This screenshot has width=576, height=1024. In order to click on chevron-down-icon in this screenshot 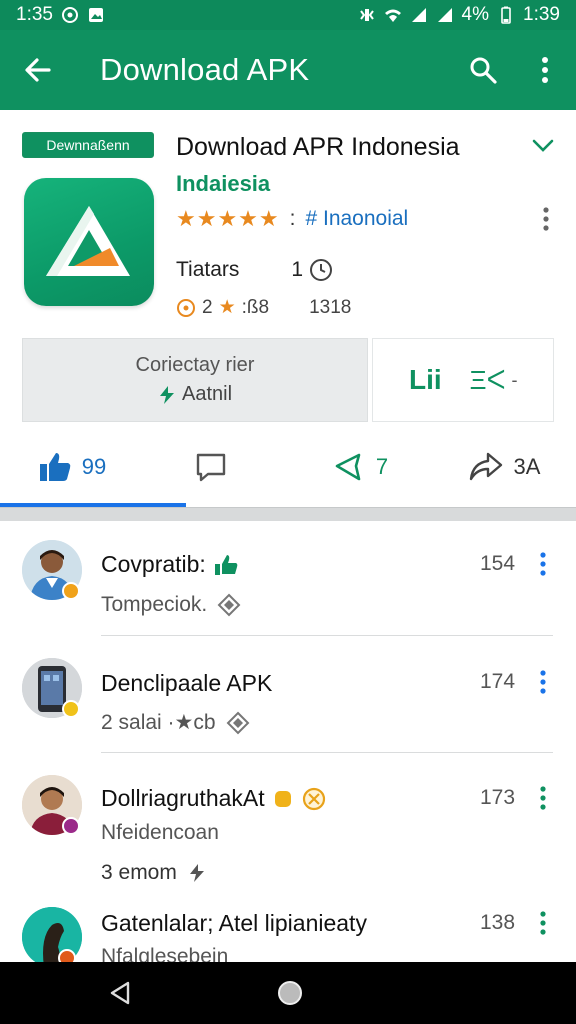, I will do `click(543, 145)`.